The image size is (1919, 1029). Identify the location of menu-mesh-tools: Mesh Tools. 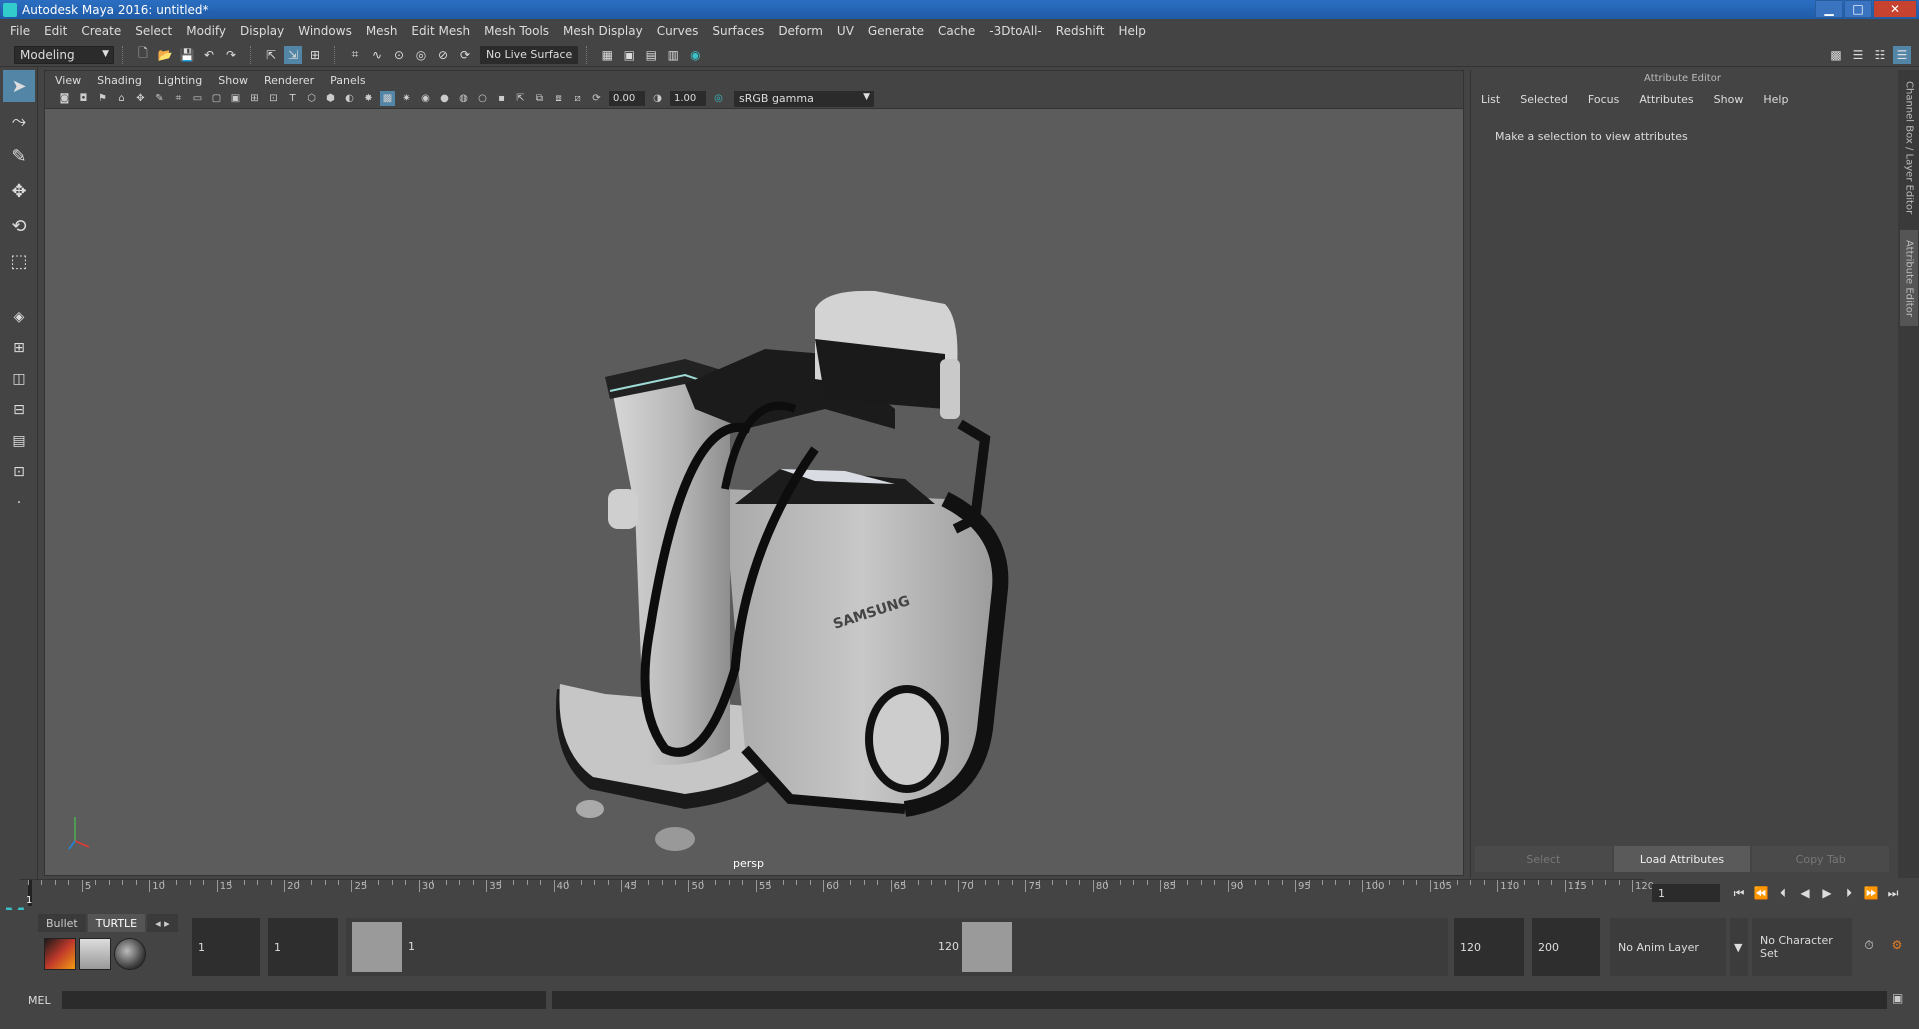
(516, 31).